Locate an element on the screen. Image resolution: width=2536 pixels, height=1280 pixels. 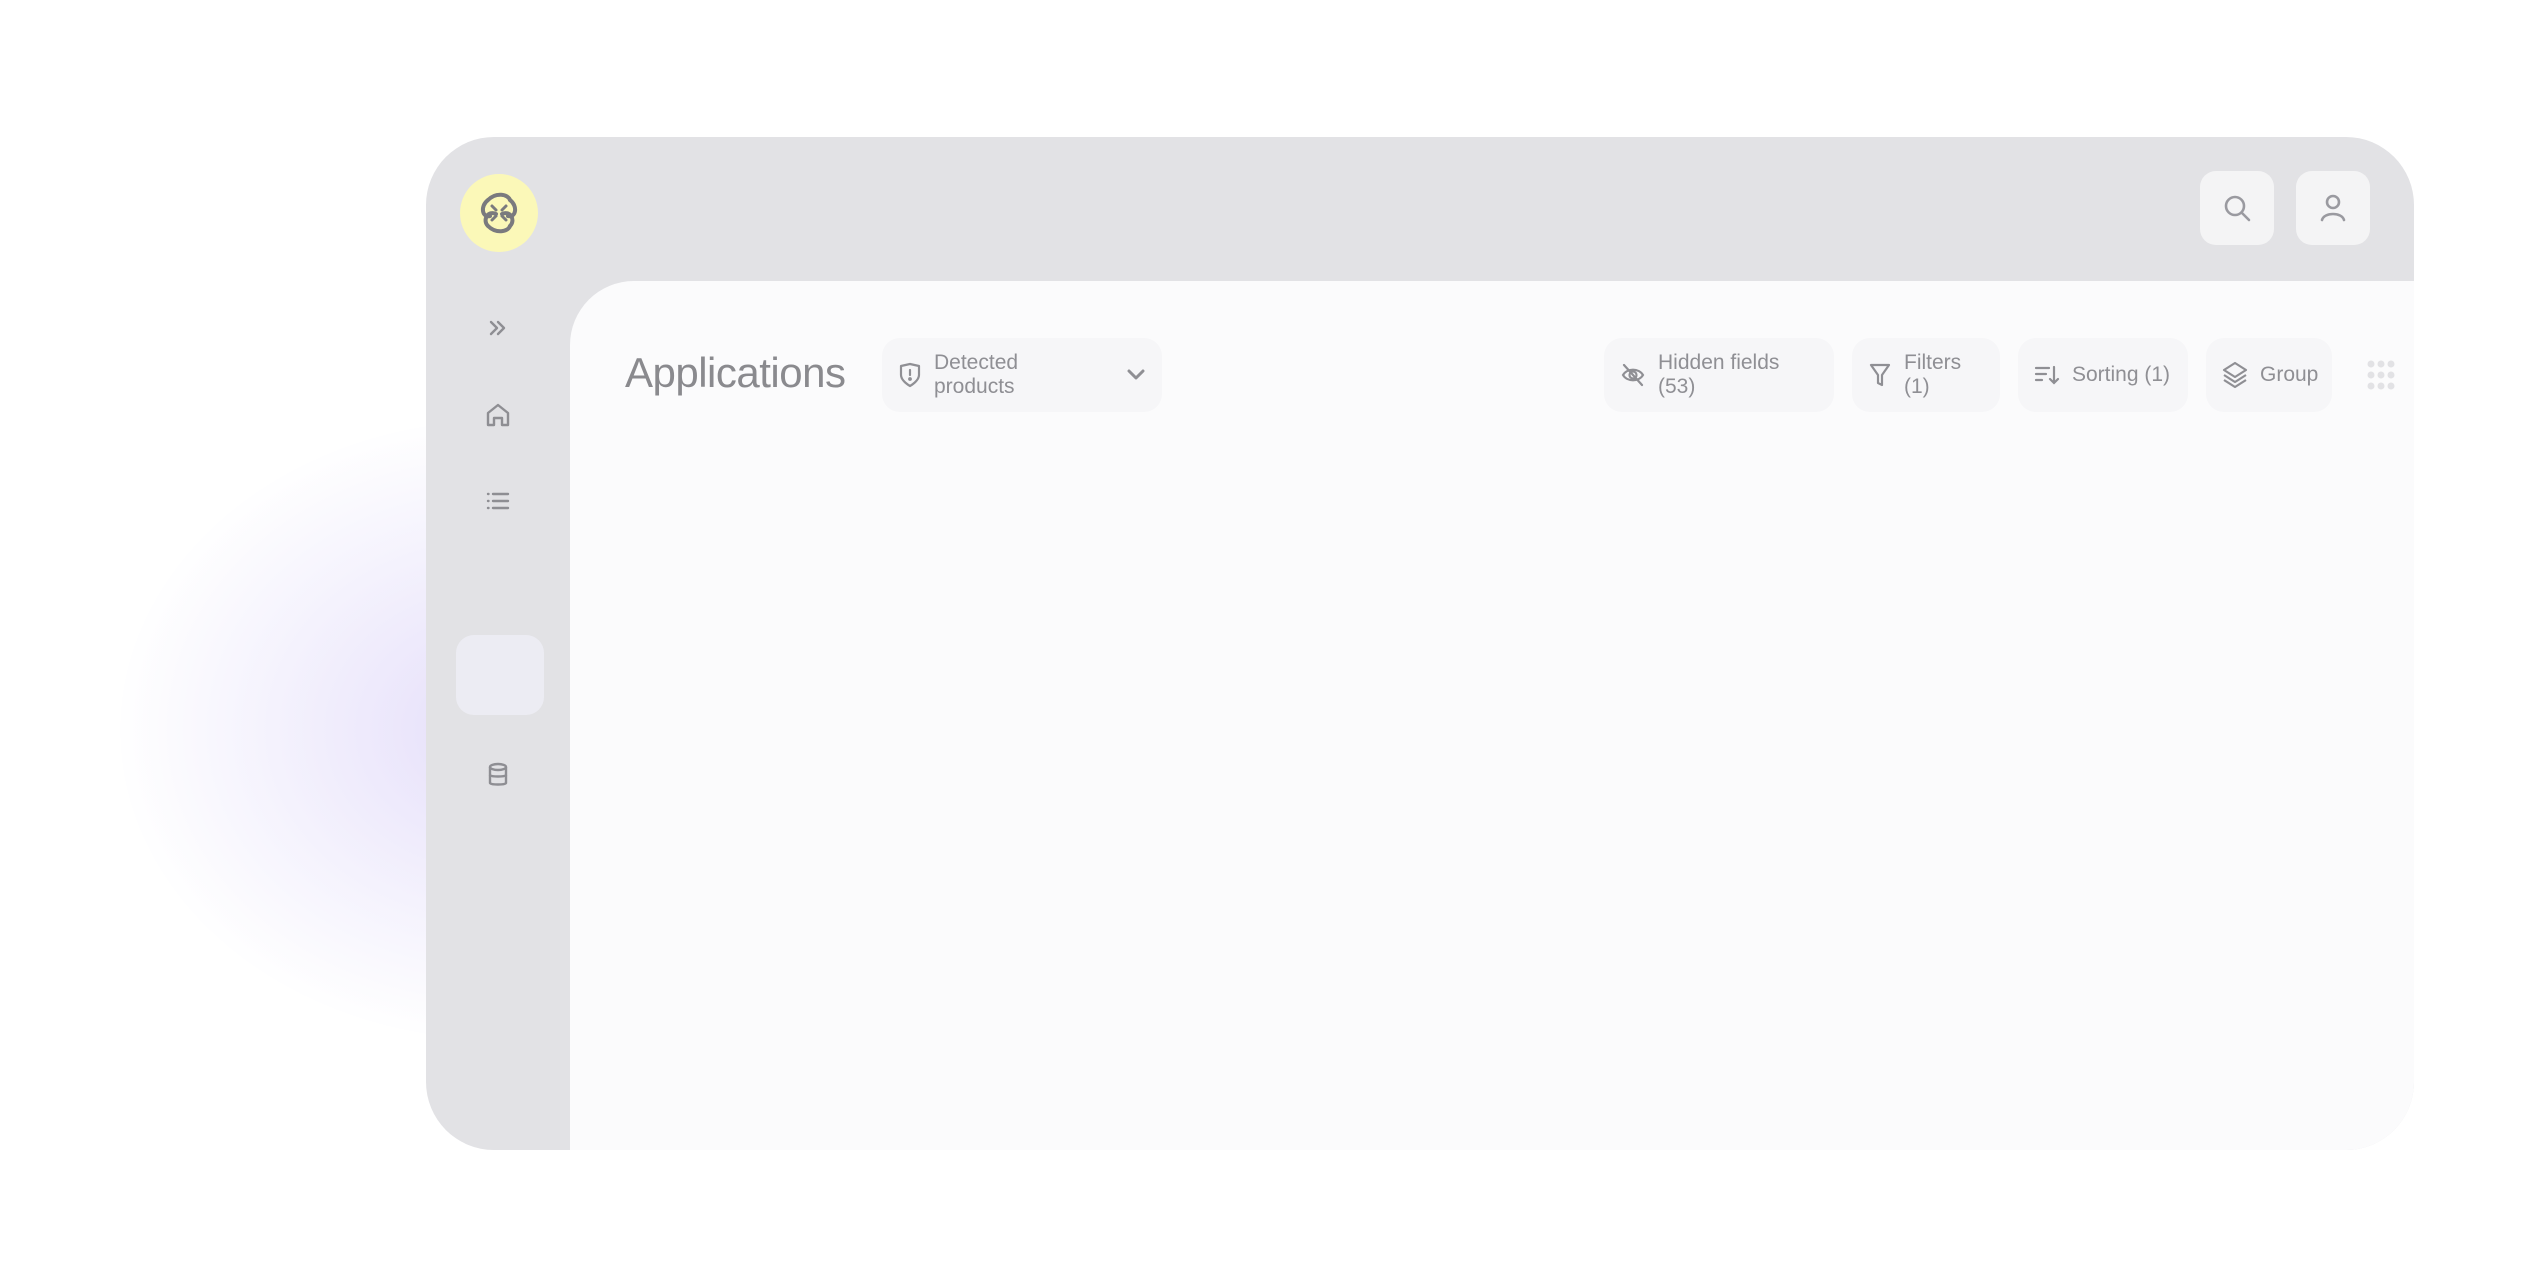
group-button: Group is located at coordinates (2269, 375).